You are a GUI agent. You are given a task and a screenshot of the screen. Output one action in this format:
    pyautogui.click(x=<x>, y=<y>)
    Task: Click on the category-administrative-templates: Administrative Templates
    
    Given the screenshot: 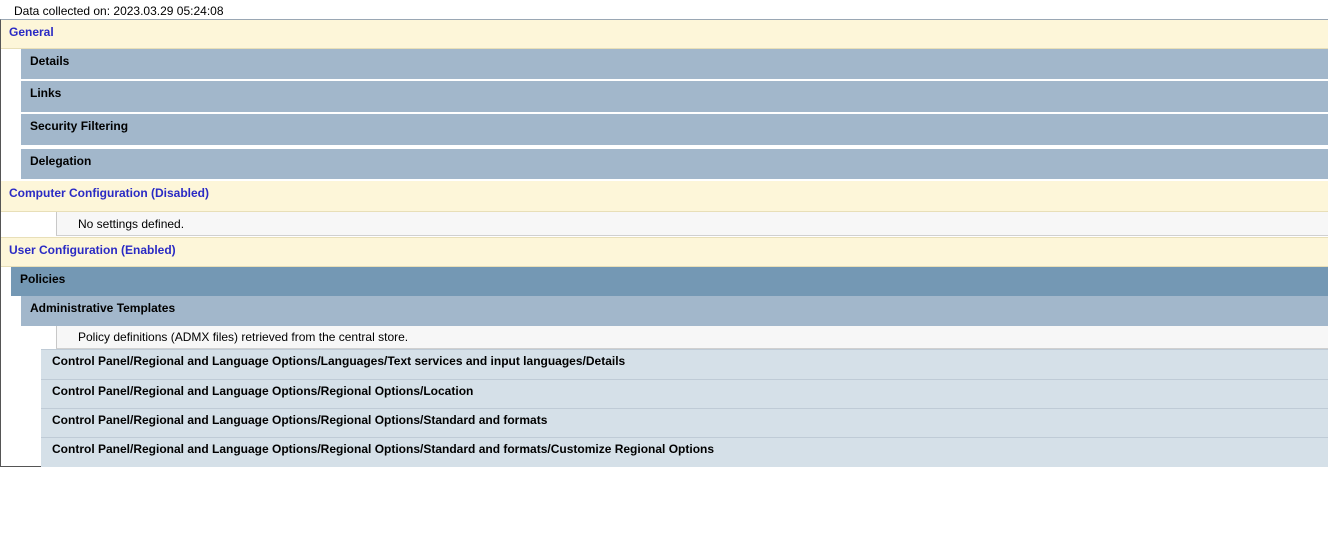 What is the action you would take?
    pyautogui.click(x=674, y=311)
    